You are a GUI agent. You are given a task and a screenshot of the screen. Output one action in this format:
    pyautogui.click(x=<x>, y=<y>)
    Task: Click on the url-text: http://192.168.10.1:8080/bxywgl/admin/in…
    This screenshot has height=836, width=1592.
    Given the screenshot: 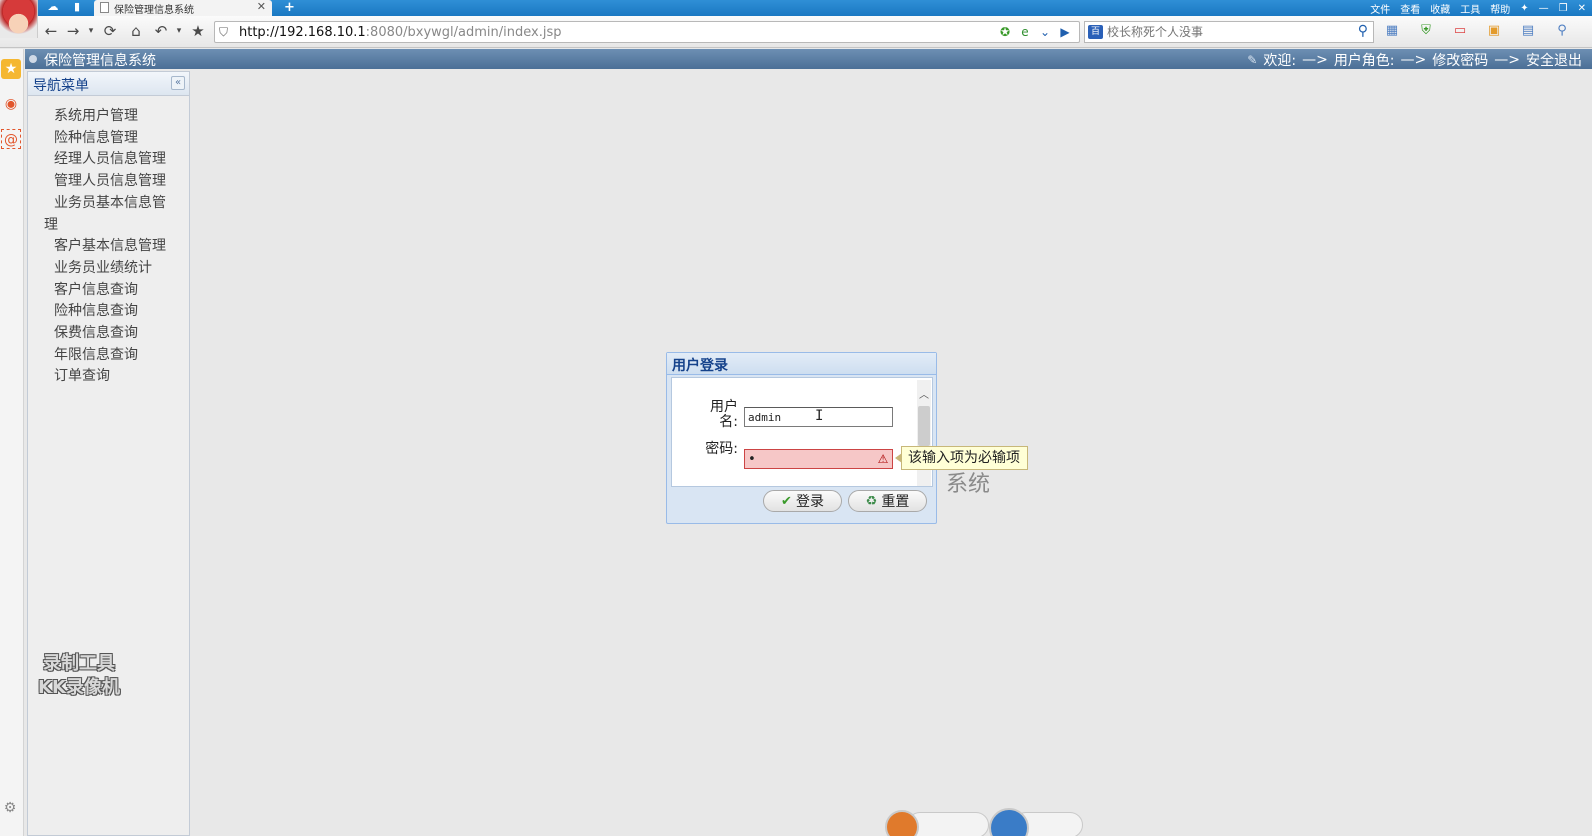 What is the action you would take?
    pyautogui.click(x=400, y=32)
    